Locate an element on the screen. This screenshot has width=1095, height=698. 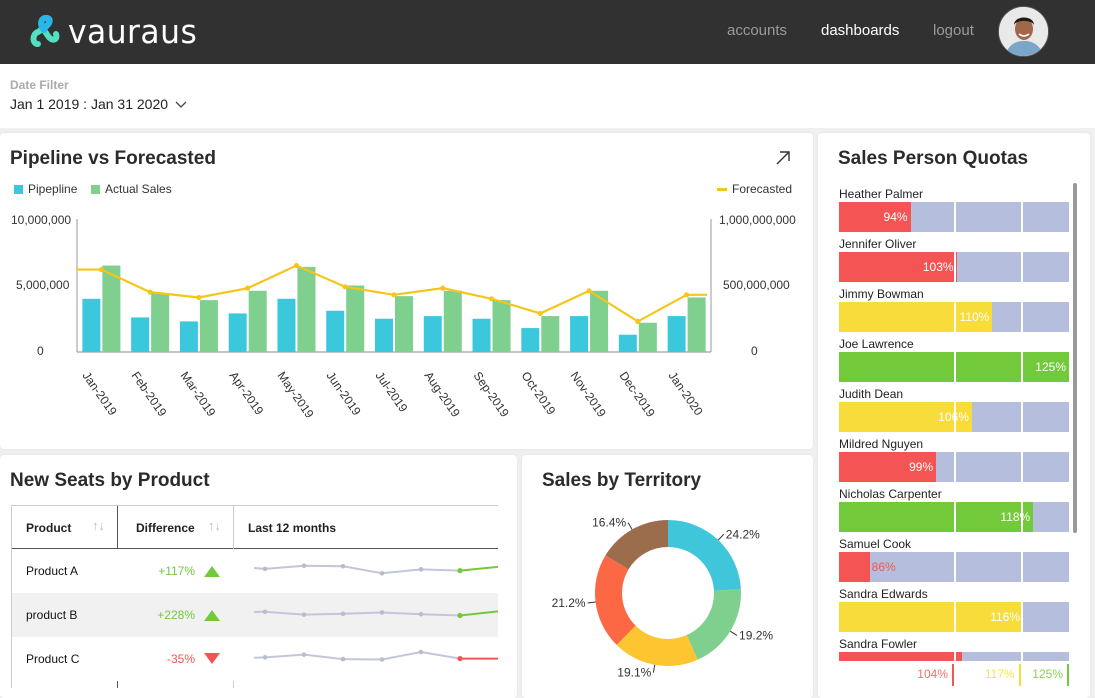
sparkline-point-current is located at coordinates (460, 615).